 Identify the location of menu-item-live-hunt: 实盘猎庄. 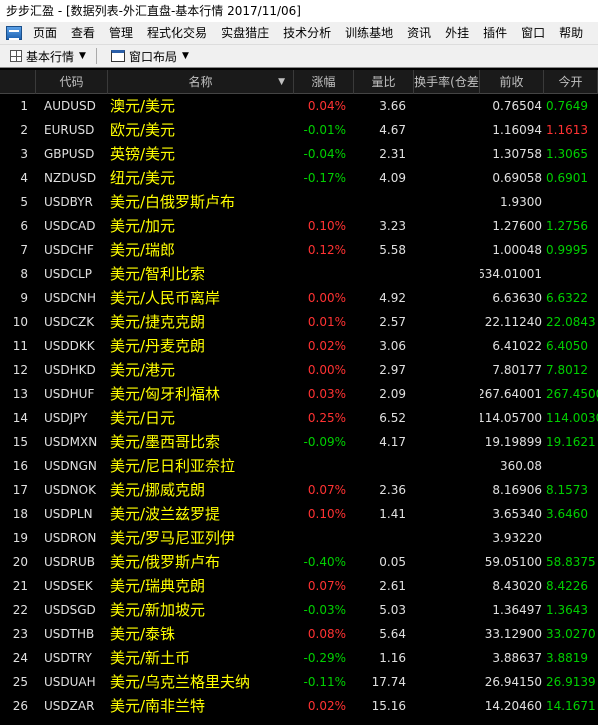
(245, 33).